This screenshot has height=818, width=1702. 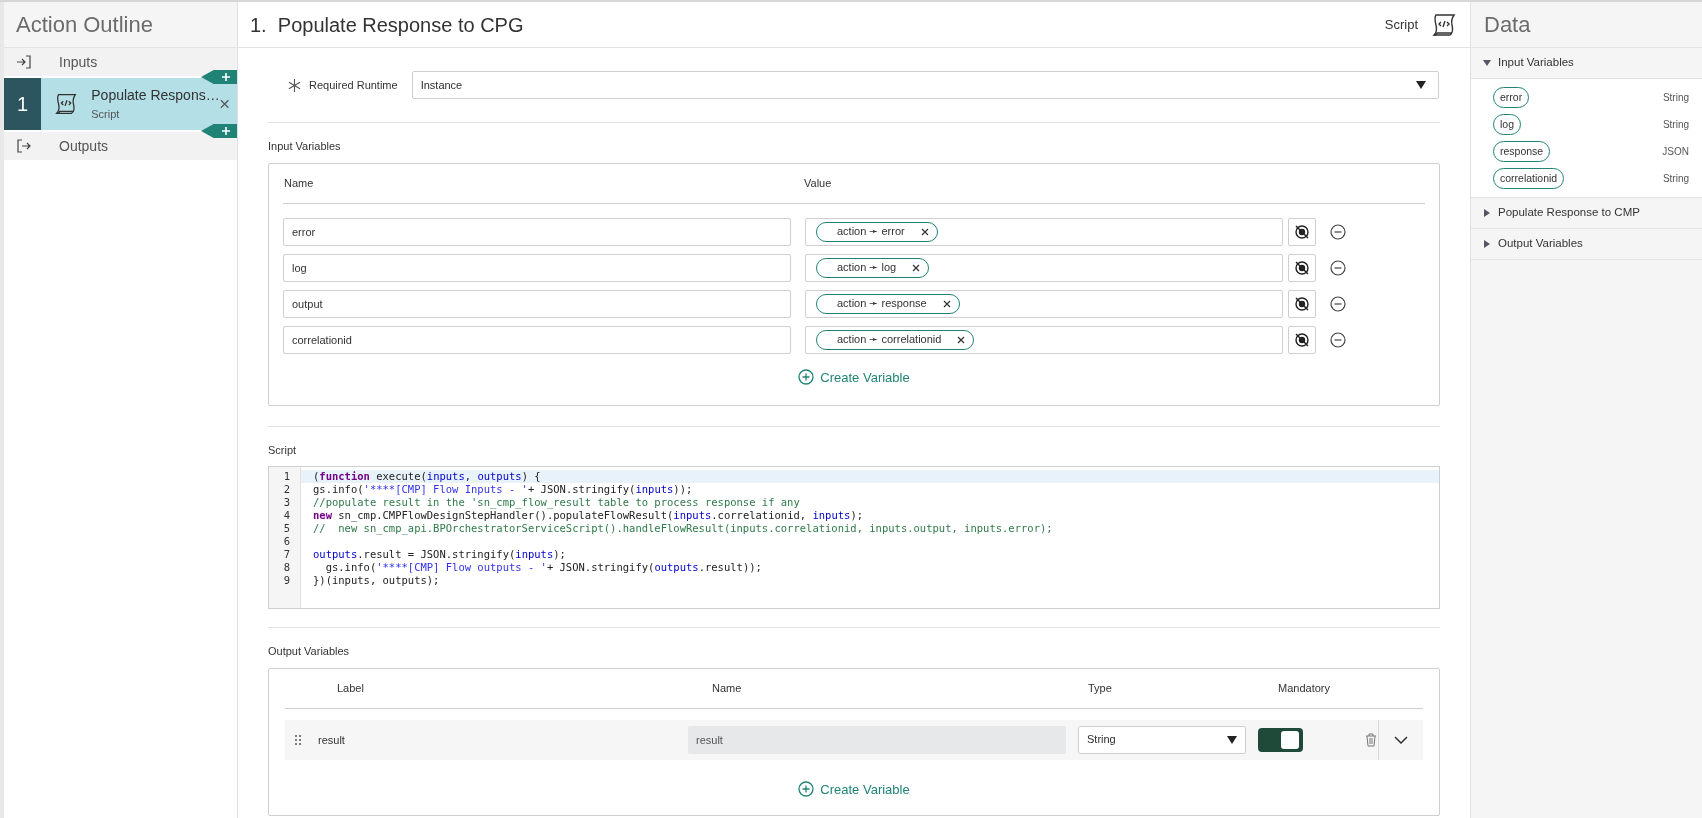 I want to click on step-subtitle: Script, so click(x=106, y=115).